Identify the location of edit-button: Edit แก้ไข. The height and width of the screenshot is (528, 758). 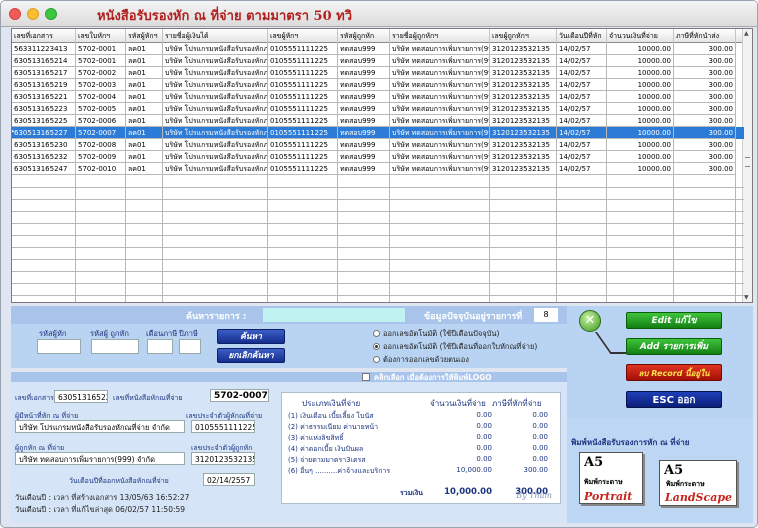
(674, 320).